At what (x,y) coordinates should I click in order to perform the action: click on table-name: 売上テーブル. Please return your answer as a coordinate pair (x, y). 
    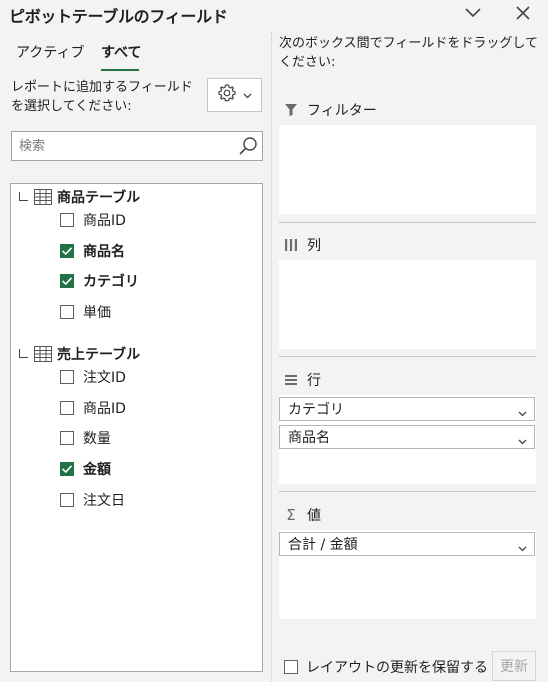
    Looking at the image, I should click on (99, 355).